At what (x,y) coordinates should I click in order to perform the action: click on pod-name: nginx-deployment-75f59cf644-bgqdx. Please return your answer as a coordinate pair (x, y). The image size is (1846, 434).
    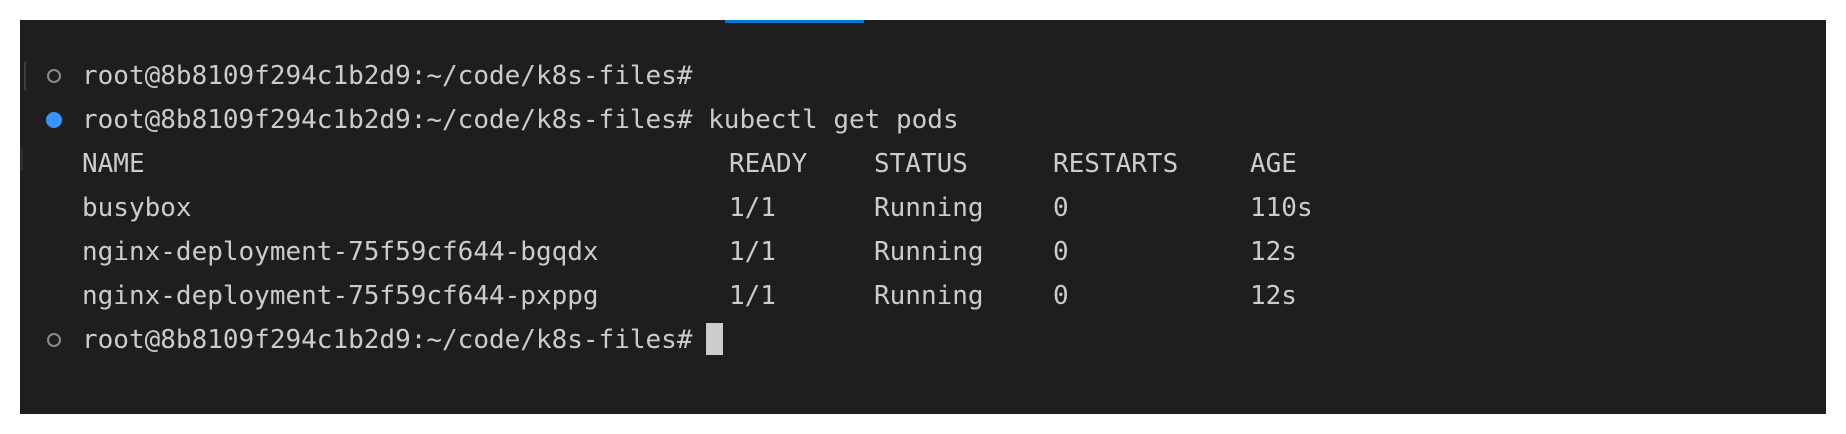
    Looking at the image, I should click on (340, 252).